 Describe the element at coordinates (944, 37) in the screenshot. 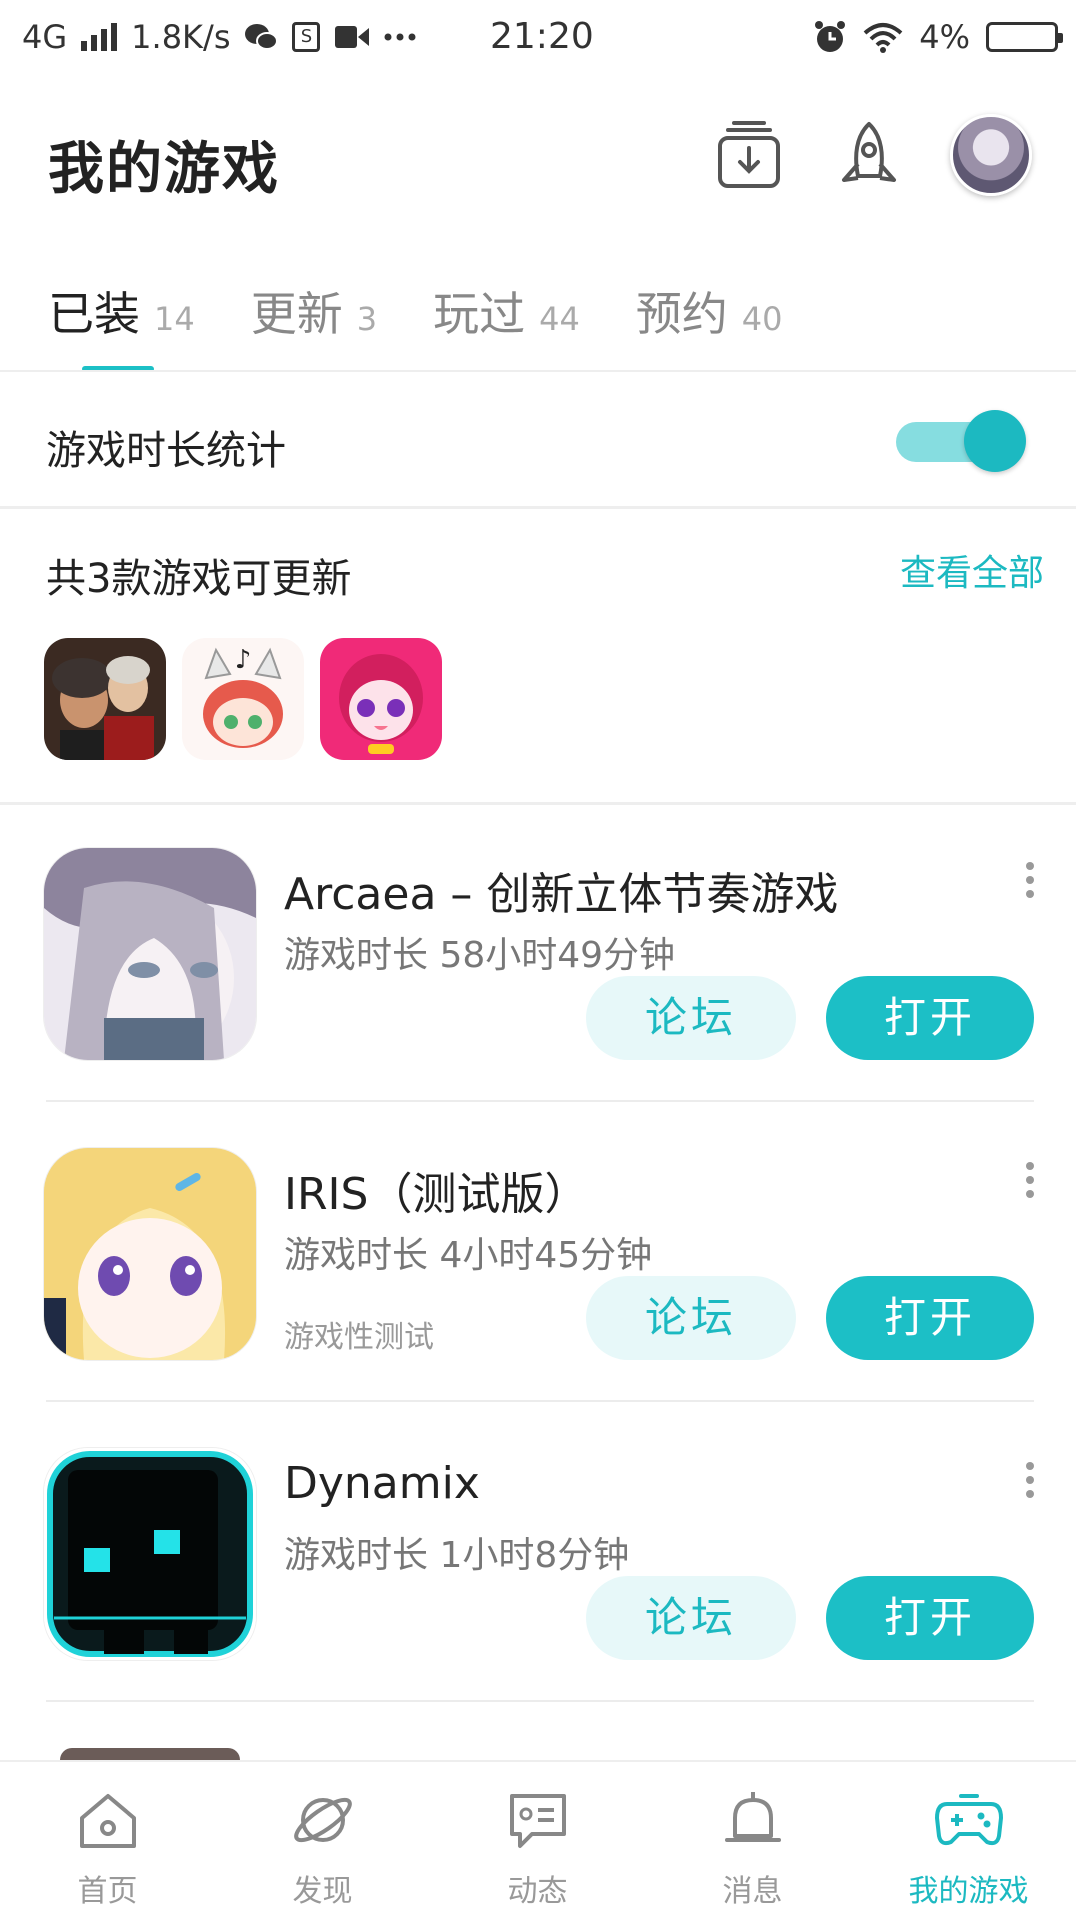

I see `battery-percent: 4%` at that location.